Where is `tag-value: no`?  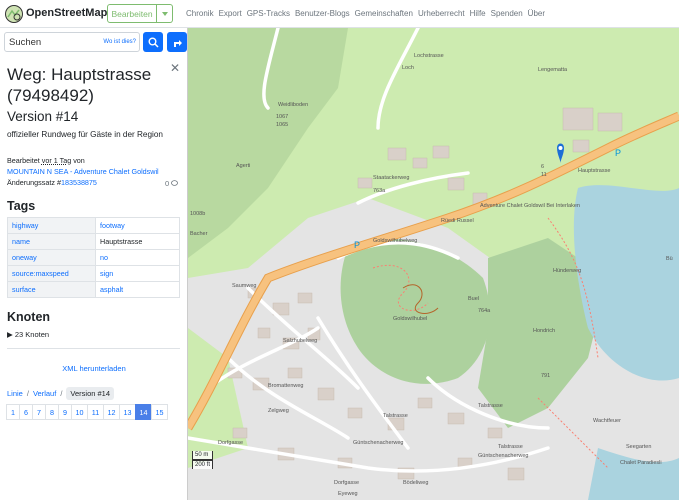 tag-value: no is located at coordinates (137, 257).